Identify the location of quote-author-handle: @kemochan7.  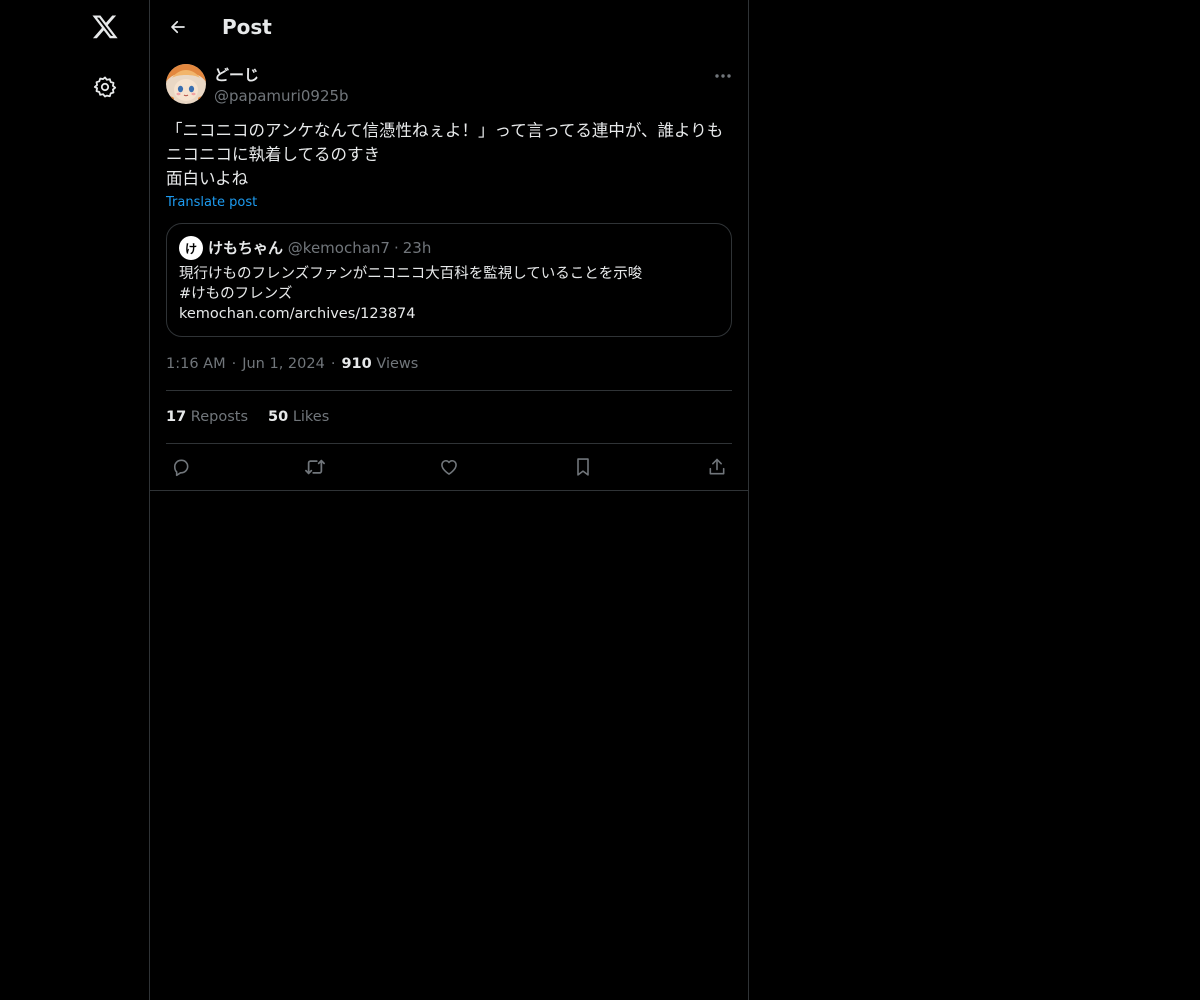
(338, 248).